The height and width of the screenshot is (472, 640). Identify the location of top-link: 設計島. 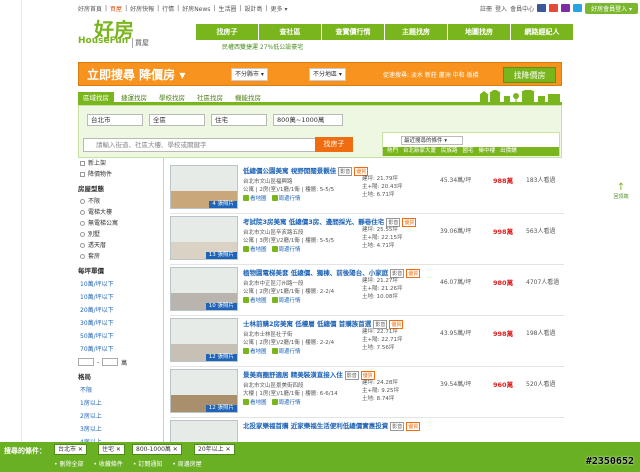
(253, 8).